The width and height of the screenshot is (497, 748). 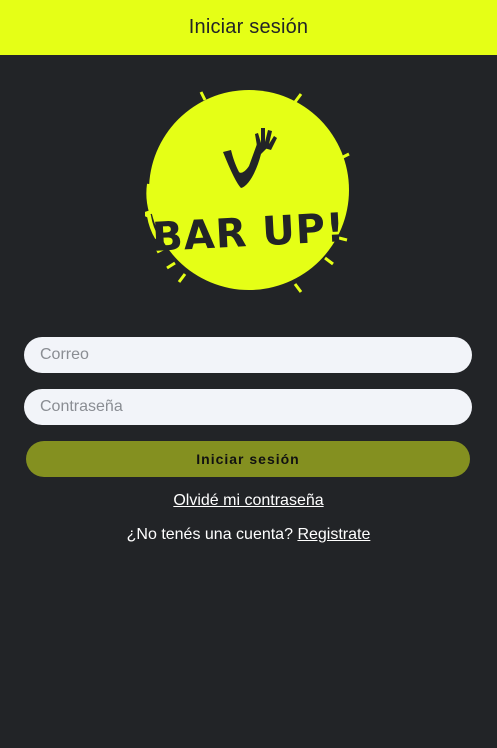 What do you see at coordinates (209, 534) in the screenshot?
I see `no-account-text: ¿No tenés una cuenta?` at bounding box center [209, 534].